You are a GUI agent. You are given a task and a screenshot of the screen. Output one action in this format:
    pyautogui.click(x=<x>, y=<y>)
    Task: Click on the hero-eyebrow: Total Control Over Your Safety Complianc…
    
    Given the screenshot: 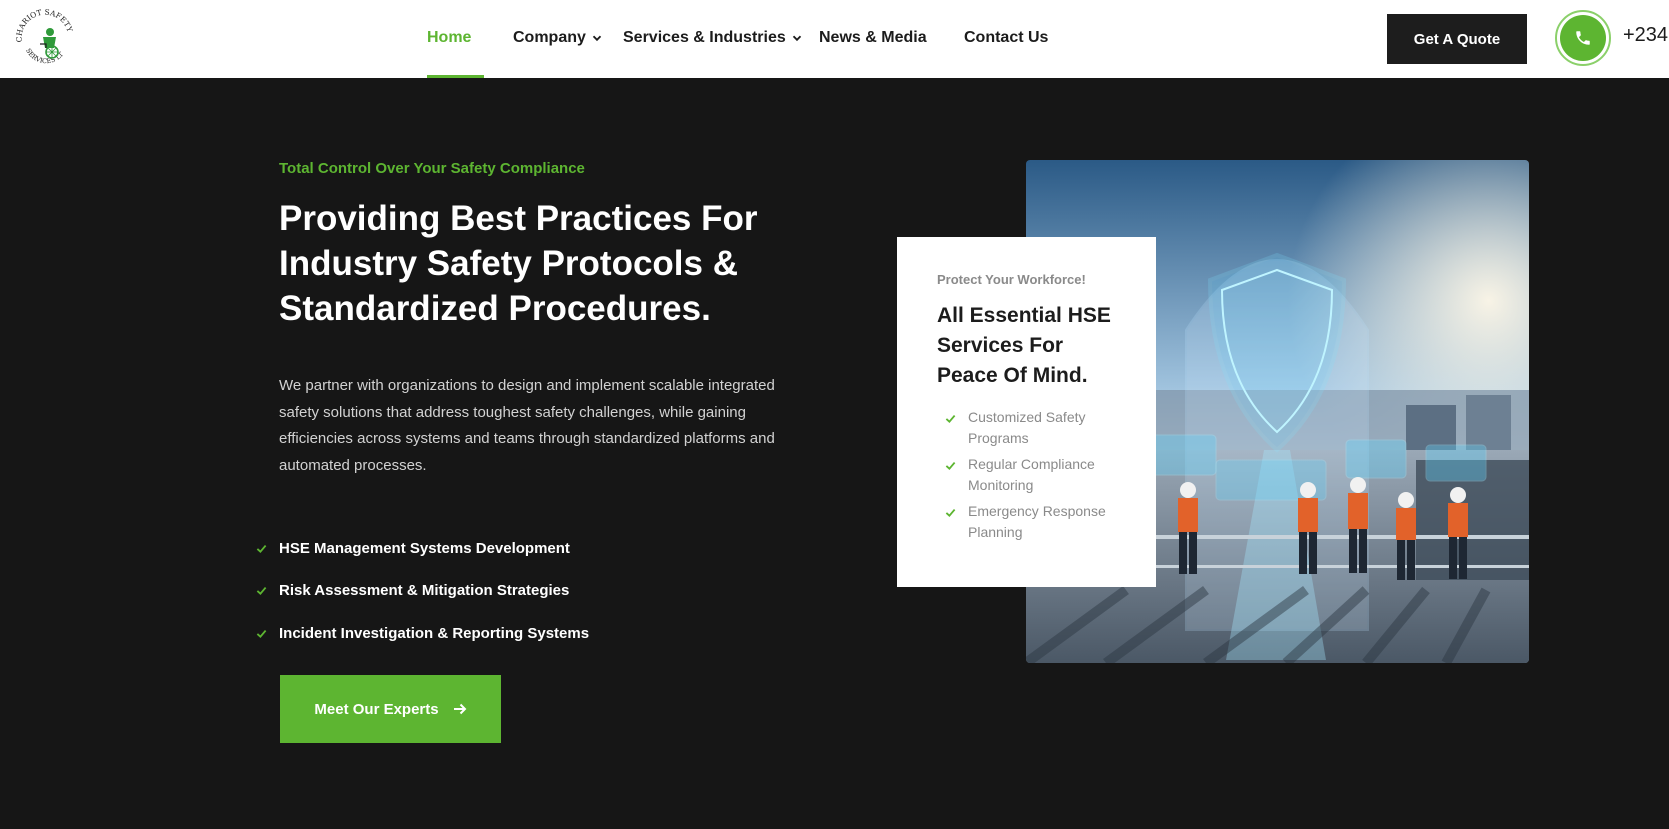 What is the action you would take?
    pyautogui.click(x=432, y=168)
    